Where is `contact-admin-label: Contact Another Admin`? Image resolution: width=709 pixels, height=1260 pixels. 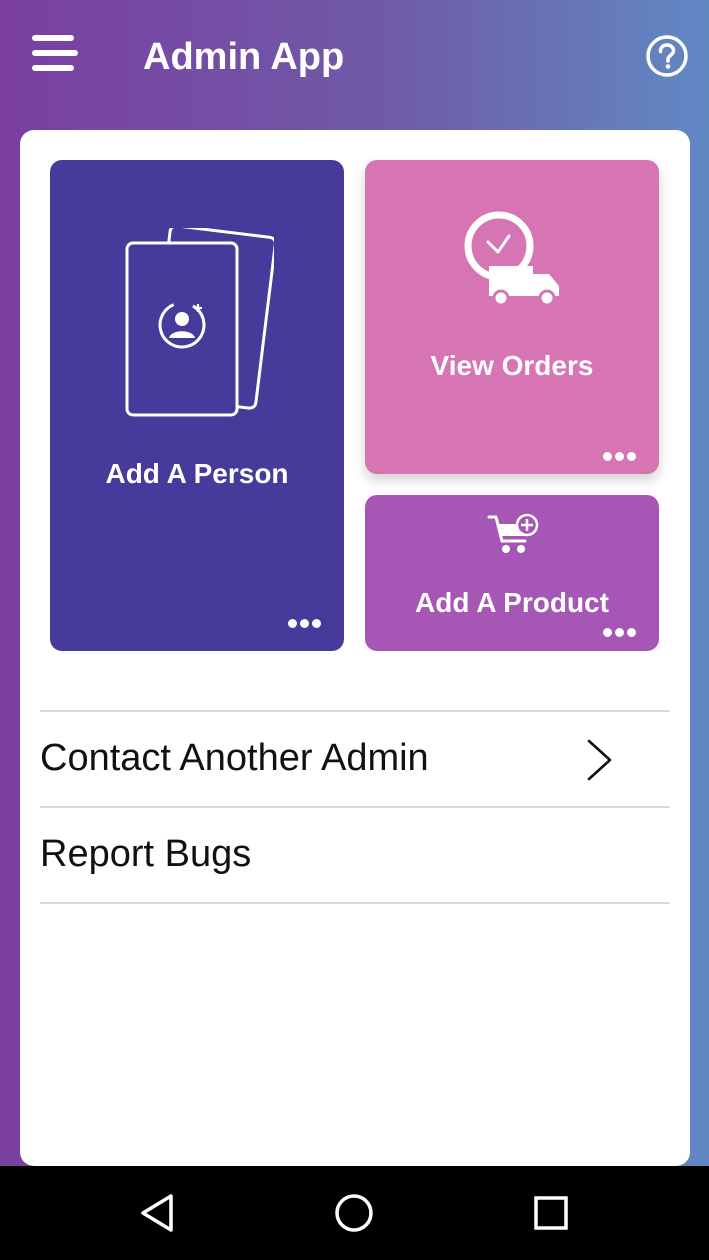
contact-admin-label: Contact Another Admin is located at coordinates (234, 758).